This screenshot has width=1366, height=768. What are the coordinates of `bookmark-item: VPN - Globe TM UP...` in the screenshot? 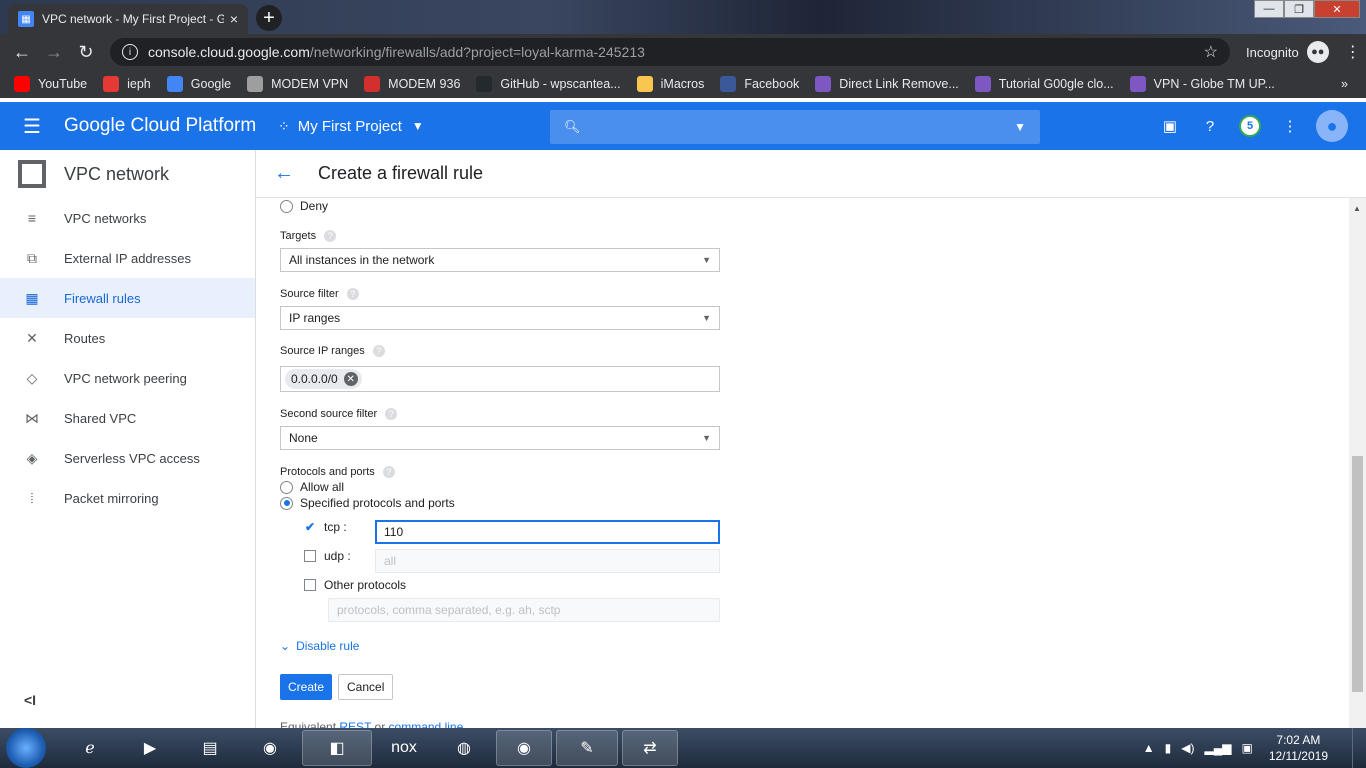 It's located at (1202, 84).